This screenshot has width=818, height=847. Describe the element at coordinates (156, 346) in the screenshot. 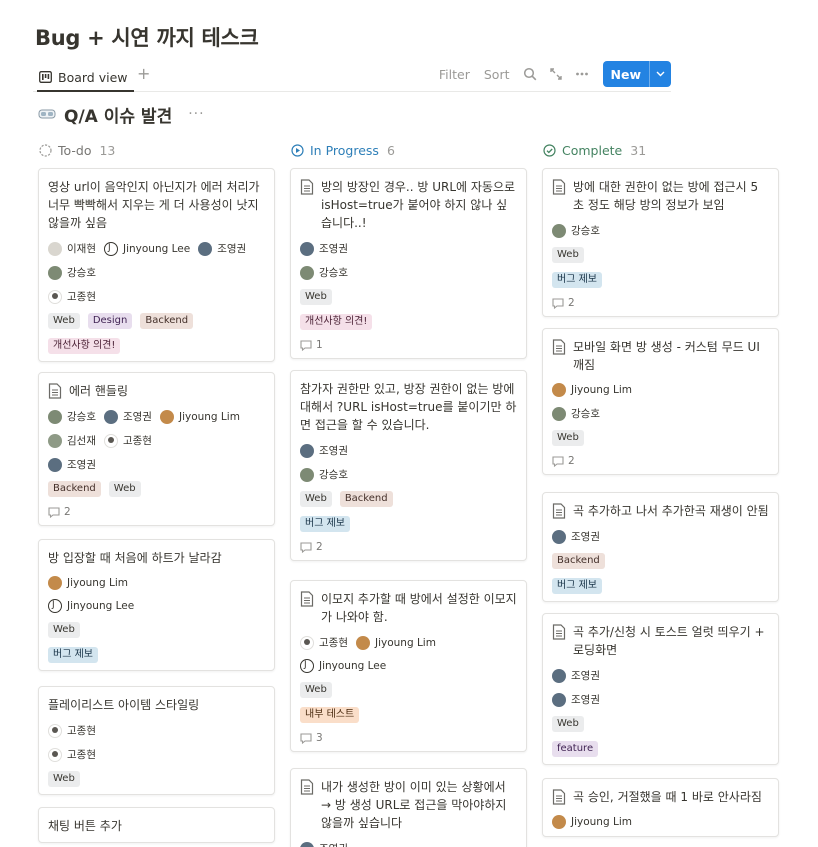

I see `tag-row: 개선사항 의견!` at that location.